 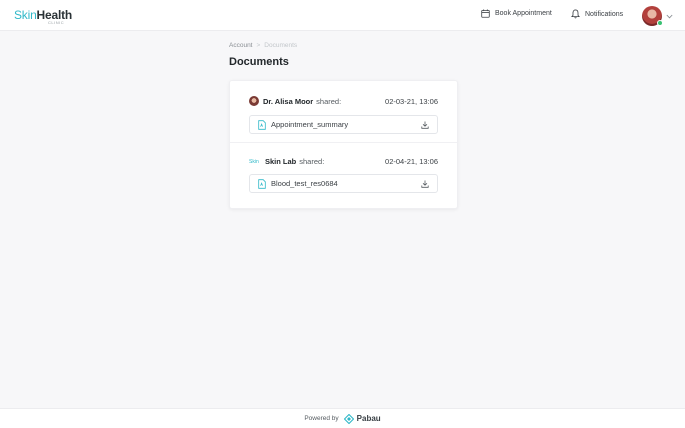 What do you see at coordinates (485, 13) in the screenshot?
I see `calendar-icon` at bounding box center [485, 13].